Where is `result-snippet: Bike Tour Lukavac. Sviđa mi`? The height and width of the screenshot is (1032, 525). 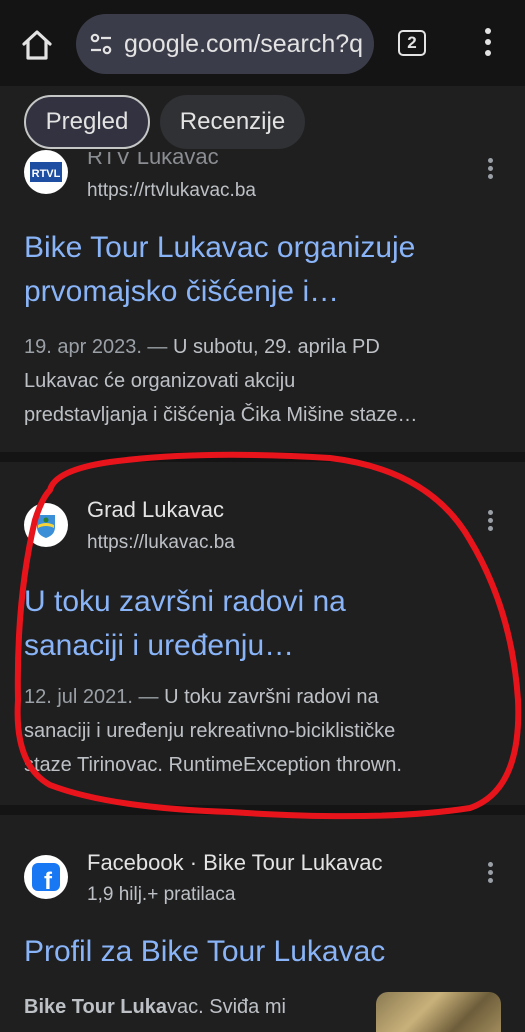
result-snippet: Bike Tour Lukavac. Sviđa mi is located at coordinates (196, 1007).